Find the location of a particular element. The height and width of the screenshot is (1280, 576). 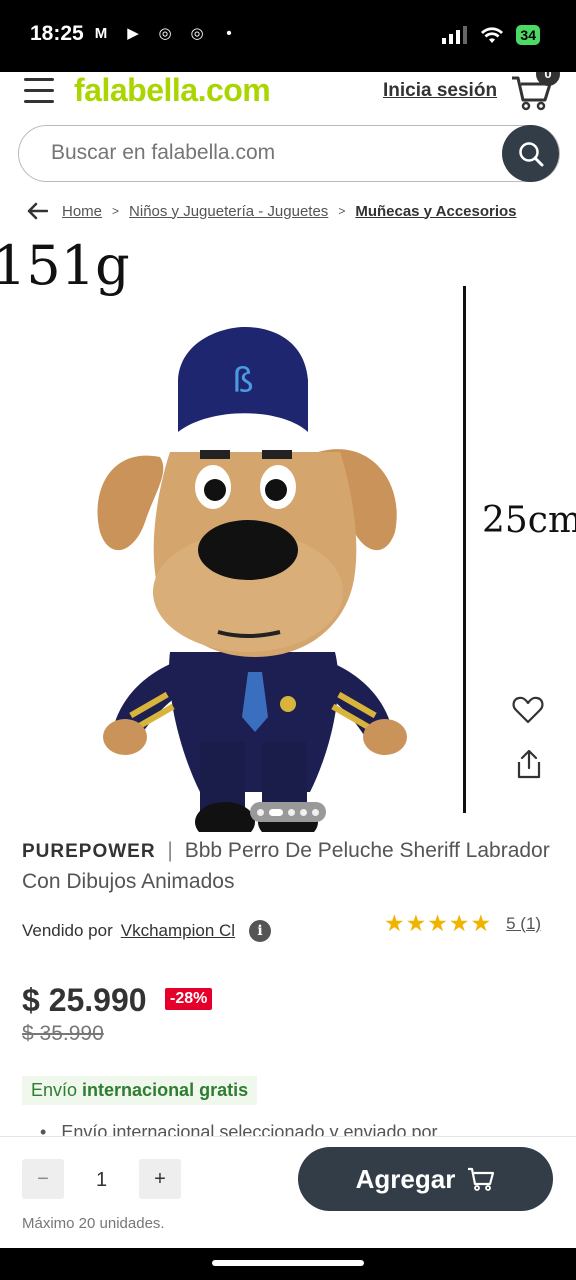

max-quantity-note: Máximo 20 unidades. is located at coordinates (93, 1223).